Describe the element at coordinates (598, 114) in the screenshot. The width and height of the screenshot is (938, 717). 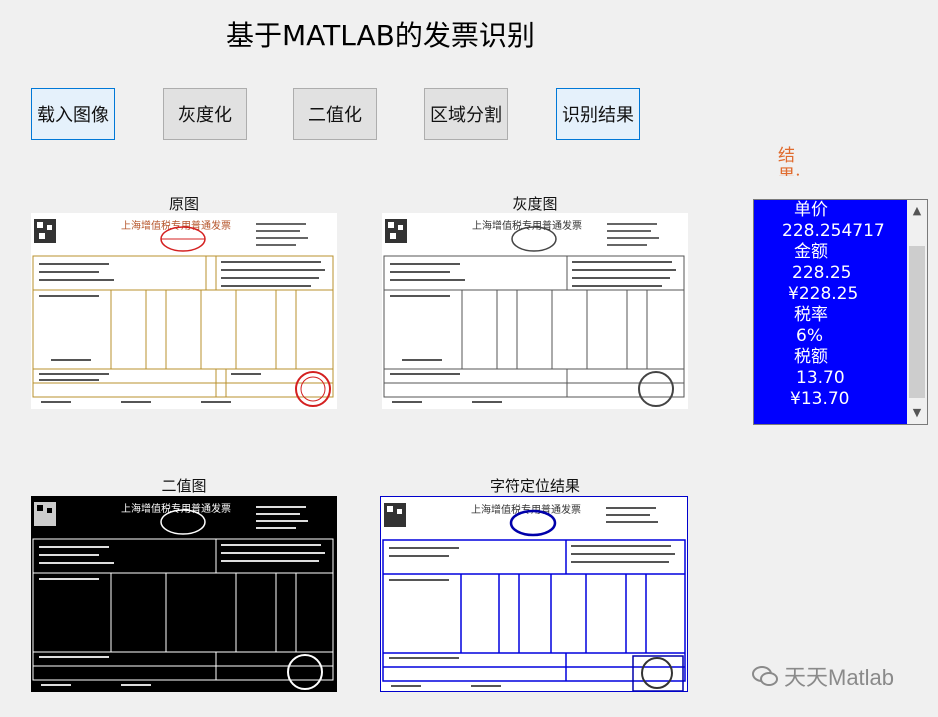
I see `recognize-result-button: 识别结果` at that location.